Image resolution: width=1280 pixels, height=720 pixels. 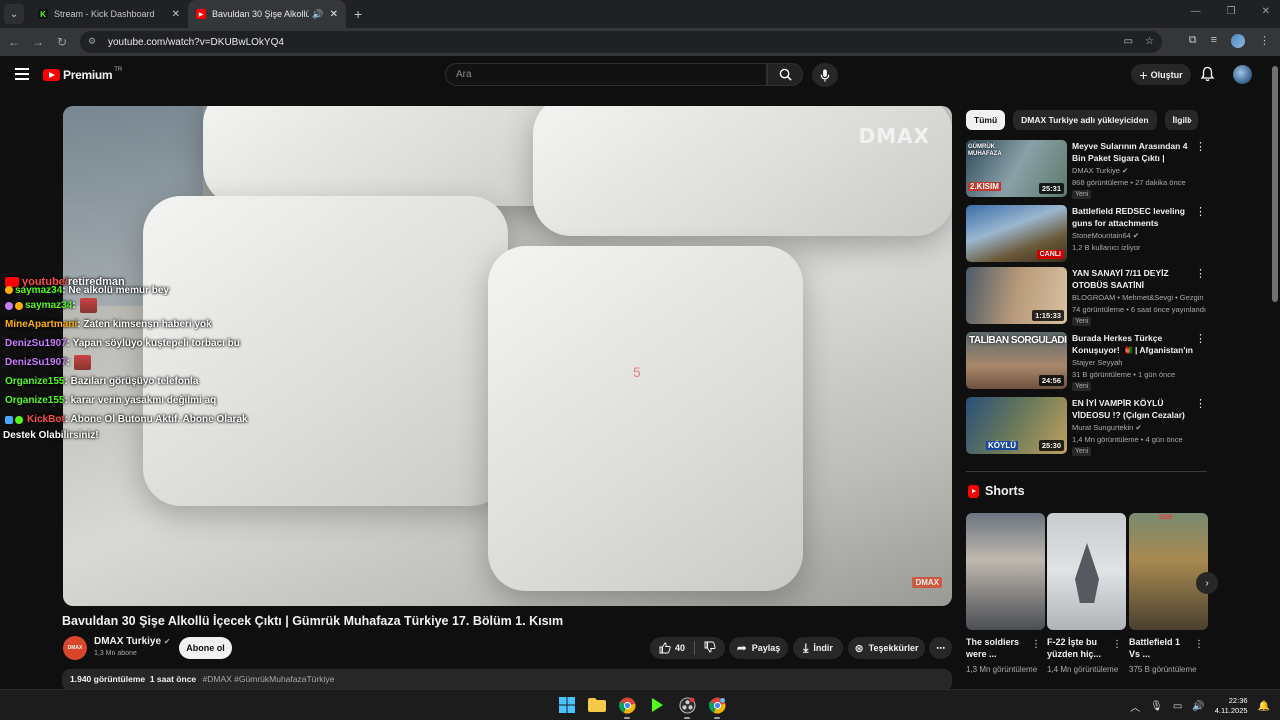 I want to click on search-button, so click(x=785, y=74).